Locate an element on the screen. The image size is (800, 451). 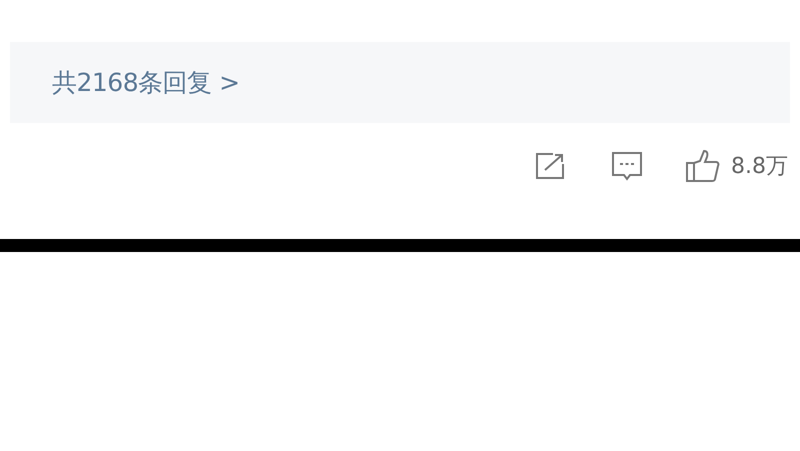
thumbs-up-icon is located at coordinates (703, 166).